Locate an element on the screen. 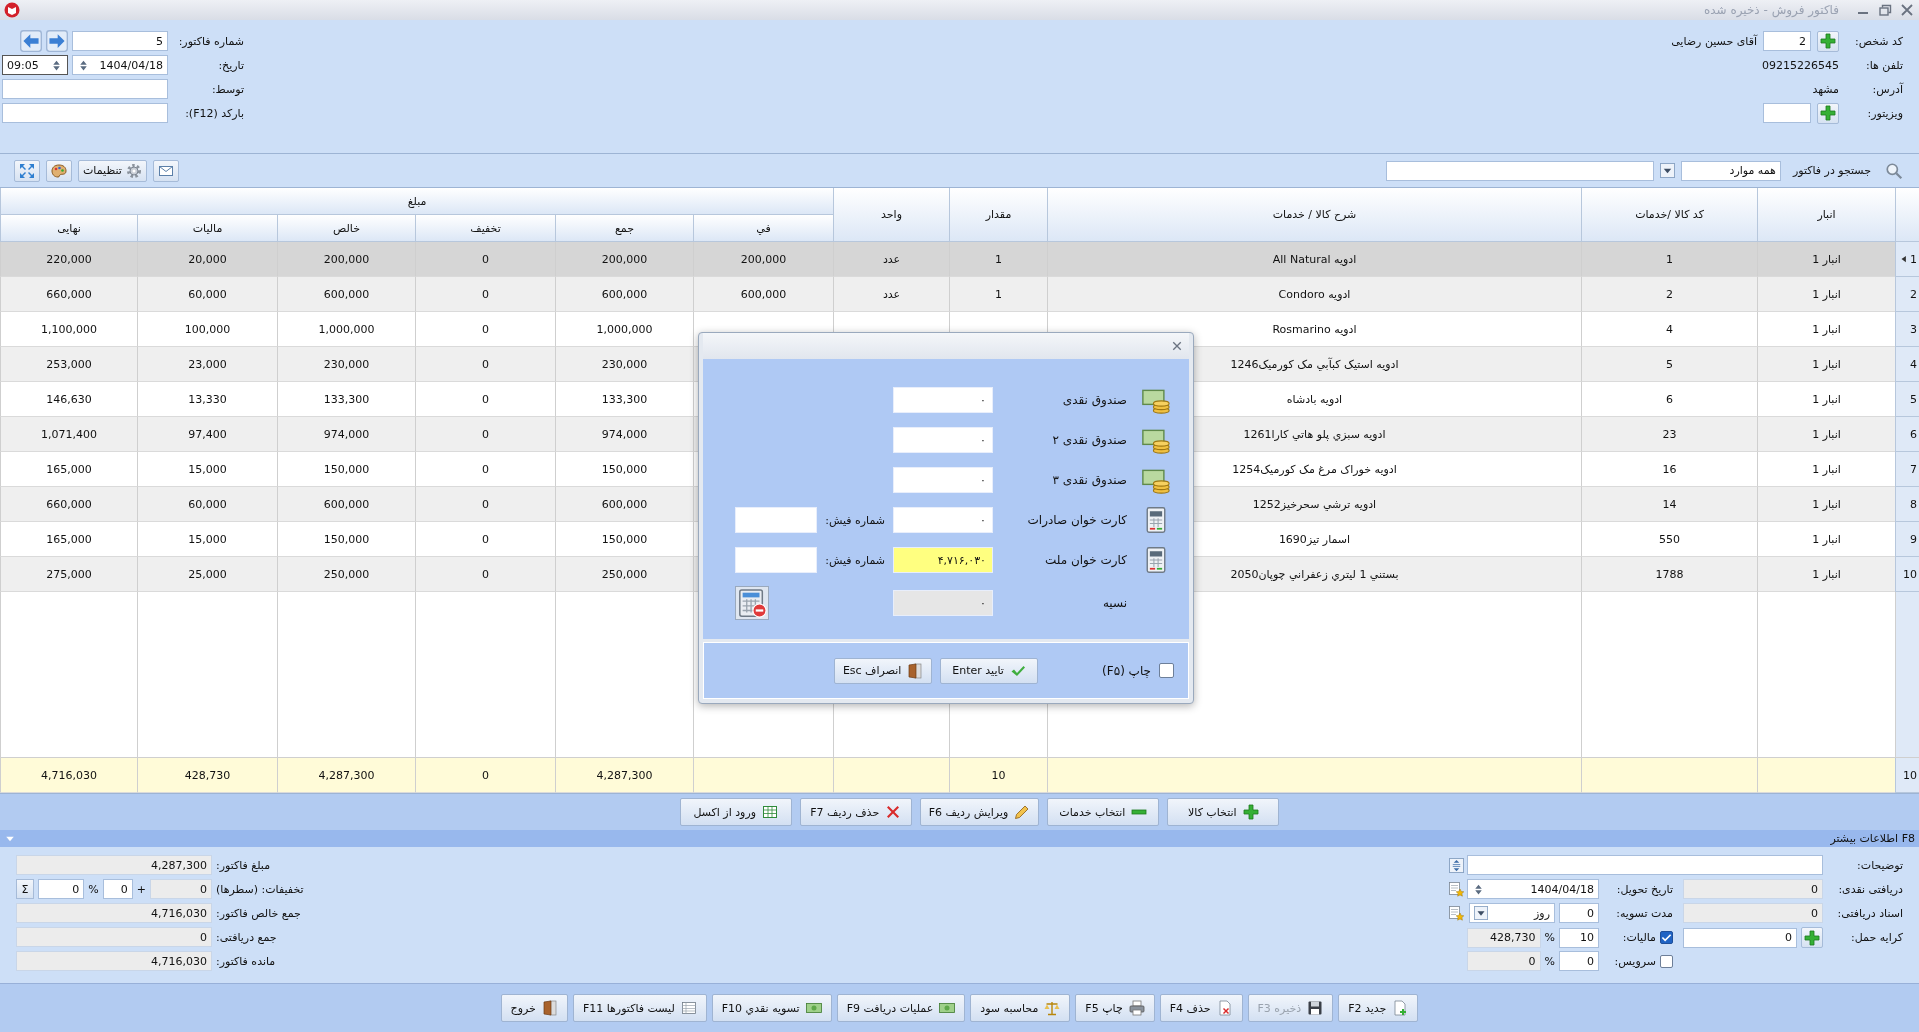 This screenshot has height=1032, width=1919. row-number: 3 is located at coordinates (1913, 329).